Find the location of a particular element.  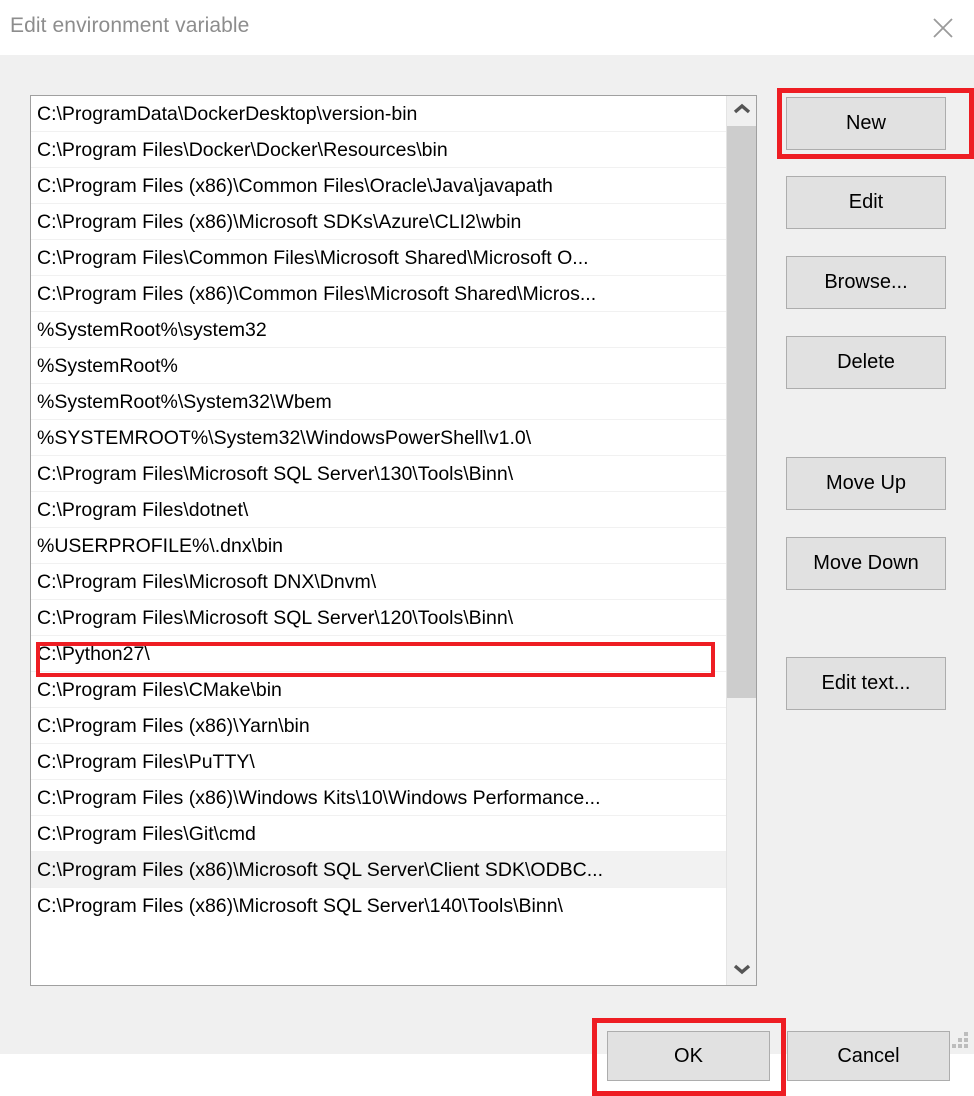

close-button is located at coordinates (943, 28).